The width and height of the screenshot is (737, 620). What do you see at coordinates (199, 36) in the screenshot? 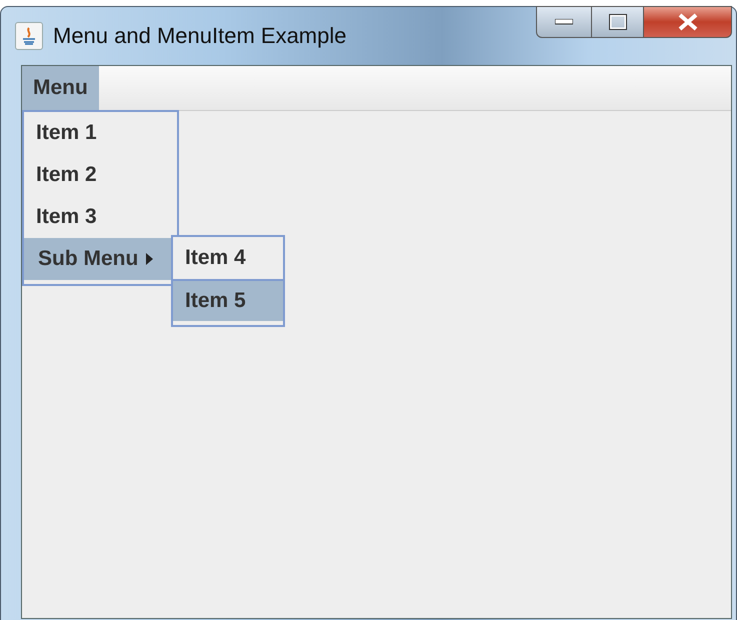
I see `window-title: Menu and MenuItem Example` at bounding box center [199, 36].